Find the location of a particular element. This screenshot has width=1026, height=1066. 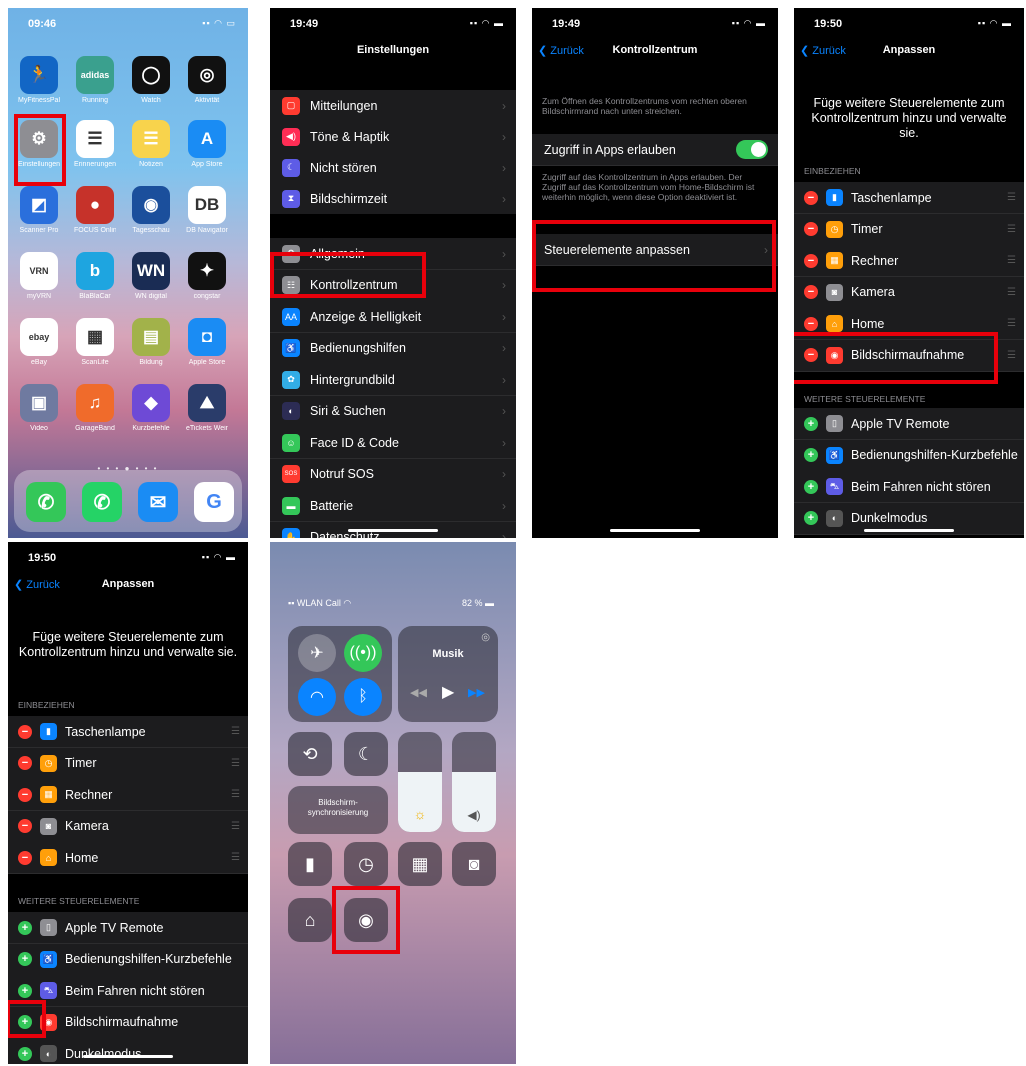

app-notes: ☰ Notizen is located at coordinates (151, 144).